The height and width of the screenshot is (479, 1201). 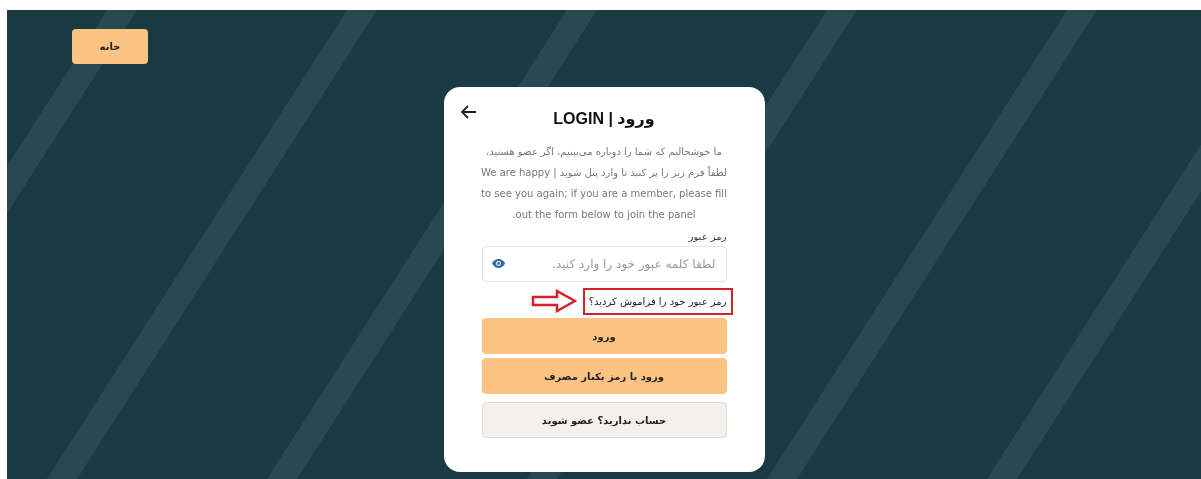 I want to click on arrow-icon, so click(x=553, y=301).